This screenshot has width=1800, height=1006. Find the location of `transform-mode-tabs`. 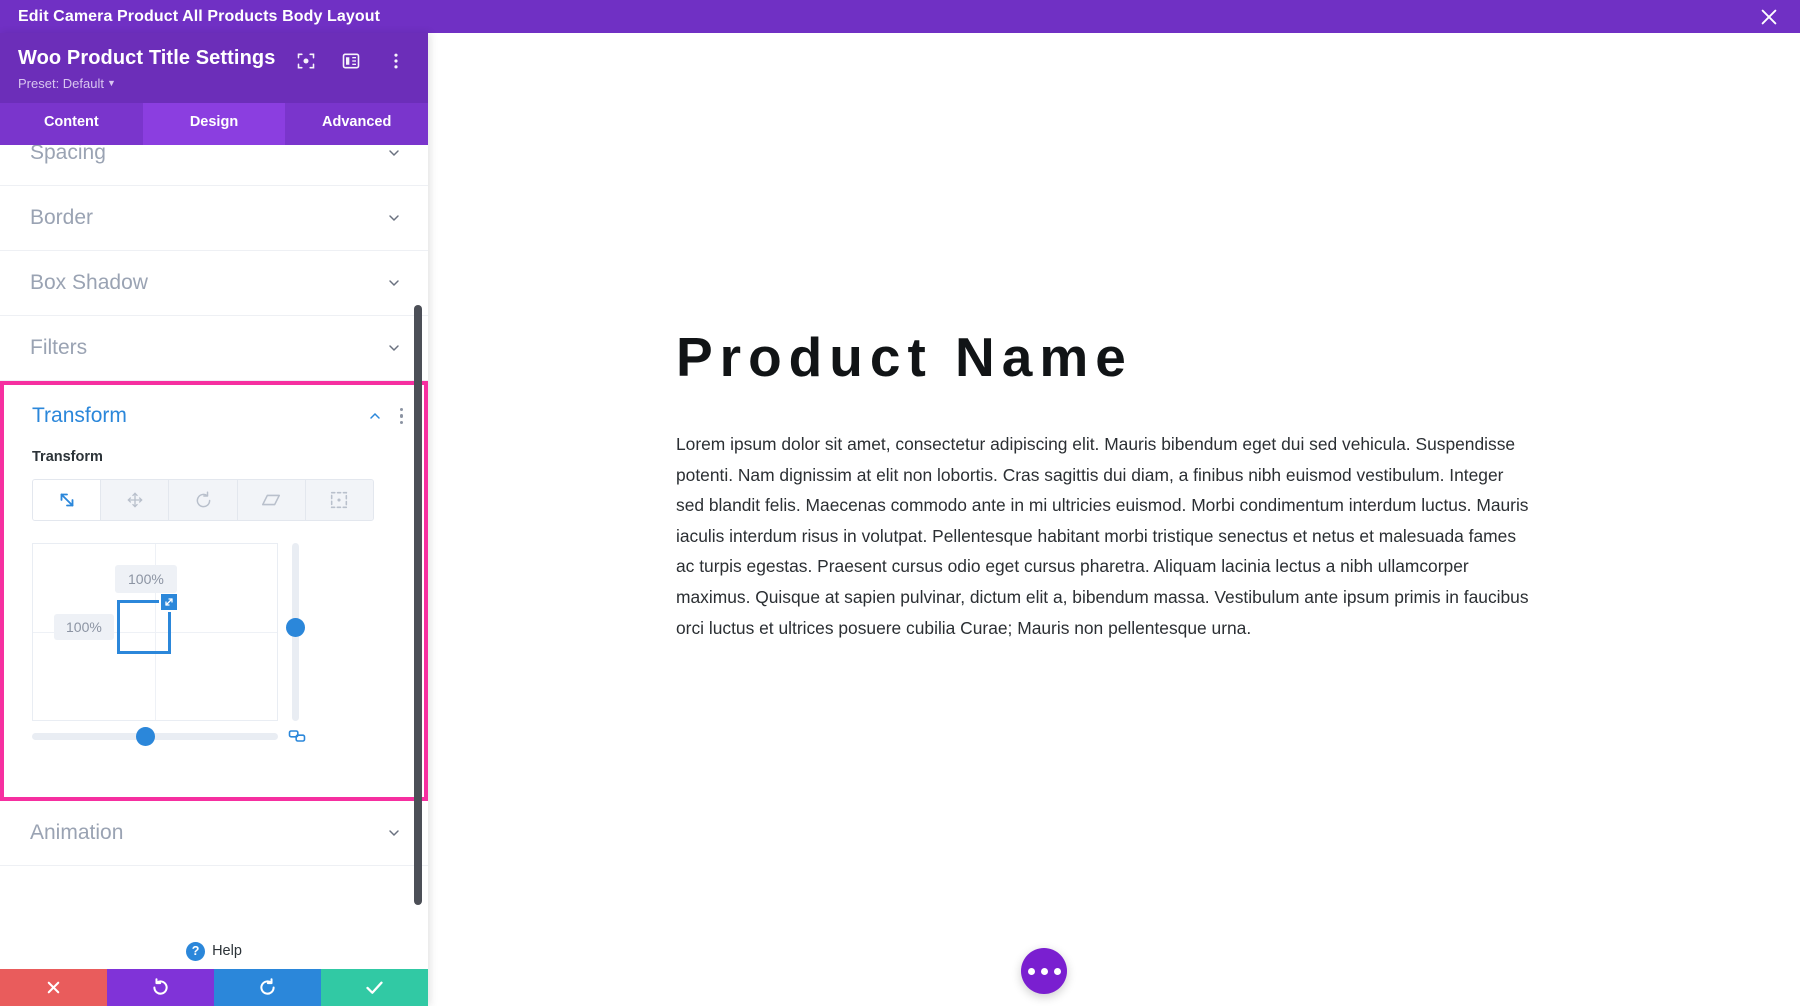

transform-mode-tabs is located at coordinates (203, 500).